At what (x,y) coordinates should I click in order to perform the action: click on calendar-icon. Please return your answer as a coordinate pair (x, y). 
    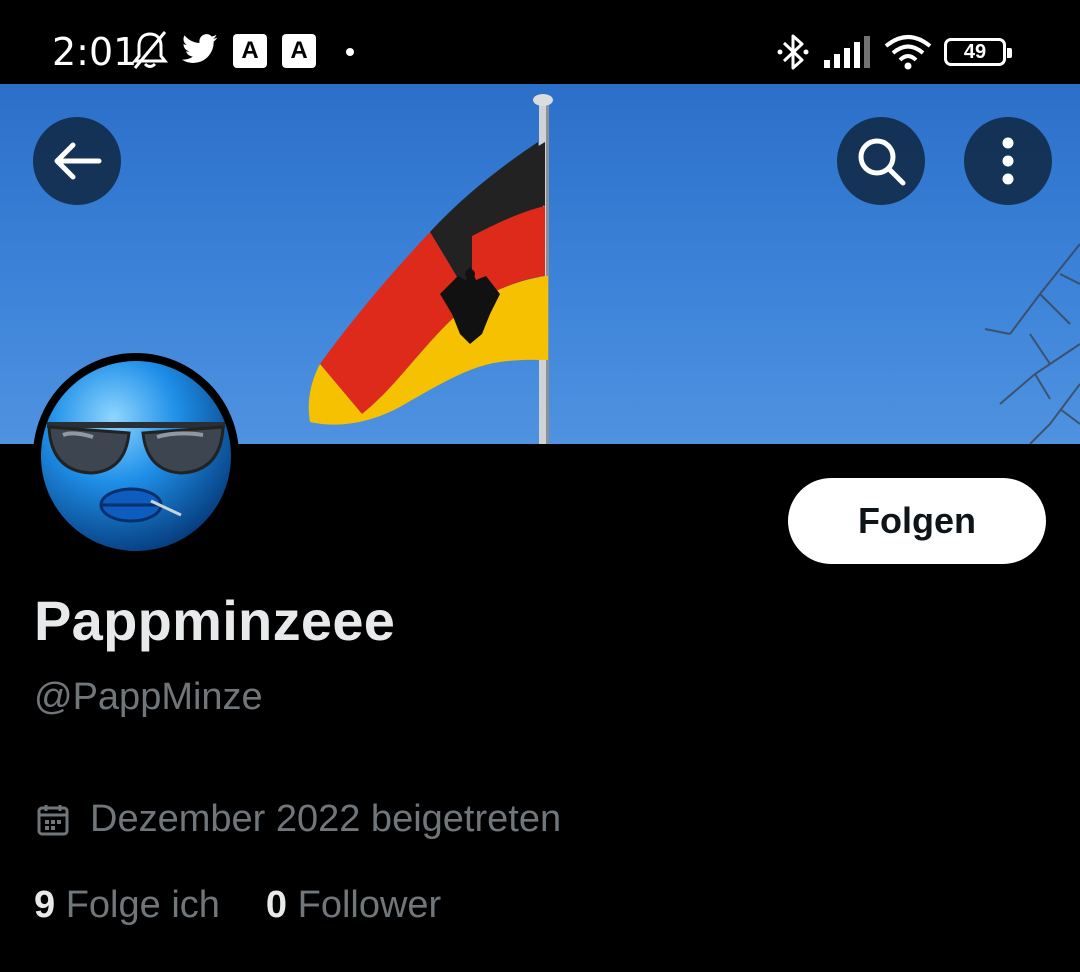
    Looking at the image, I should click on (53, 819).